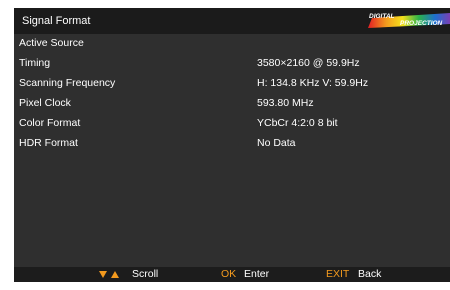  I want to click on row-label: HDR Format, so click(48, 143).